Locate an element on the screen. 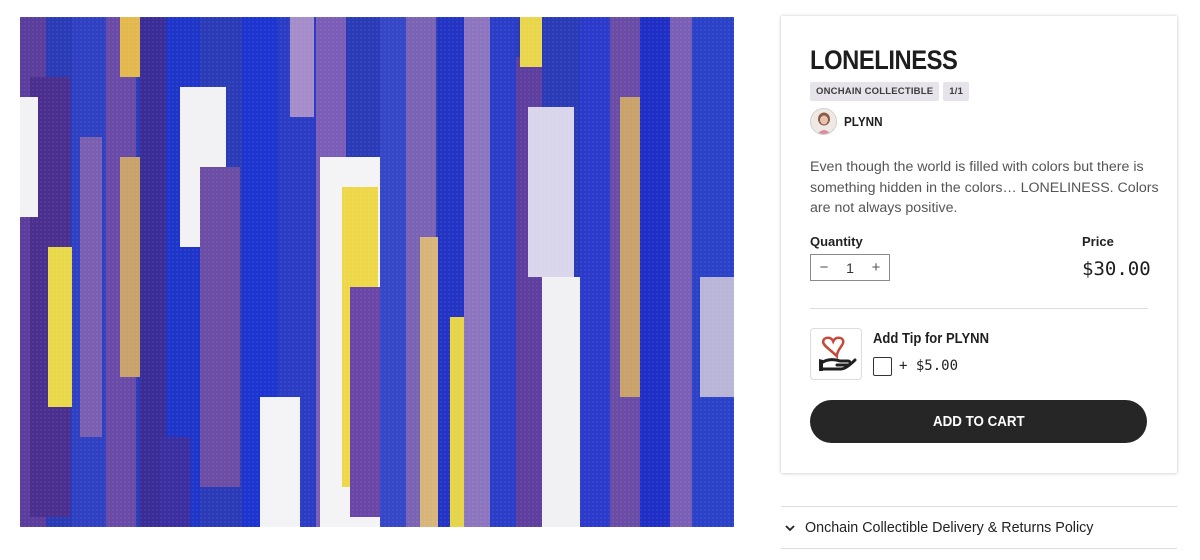 The width and height of the screenshot is (1200, 560). tip-title: Add Tip for PLYNN is located at coordinates (931, 339).